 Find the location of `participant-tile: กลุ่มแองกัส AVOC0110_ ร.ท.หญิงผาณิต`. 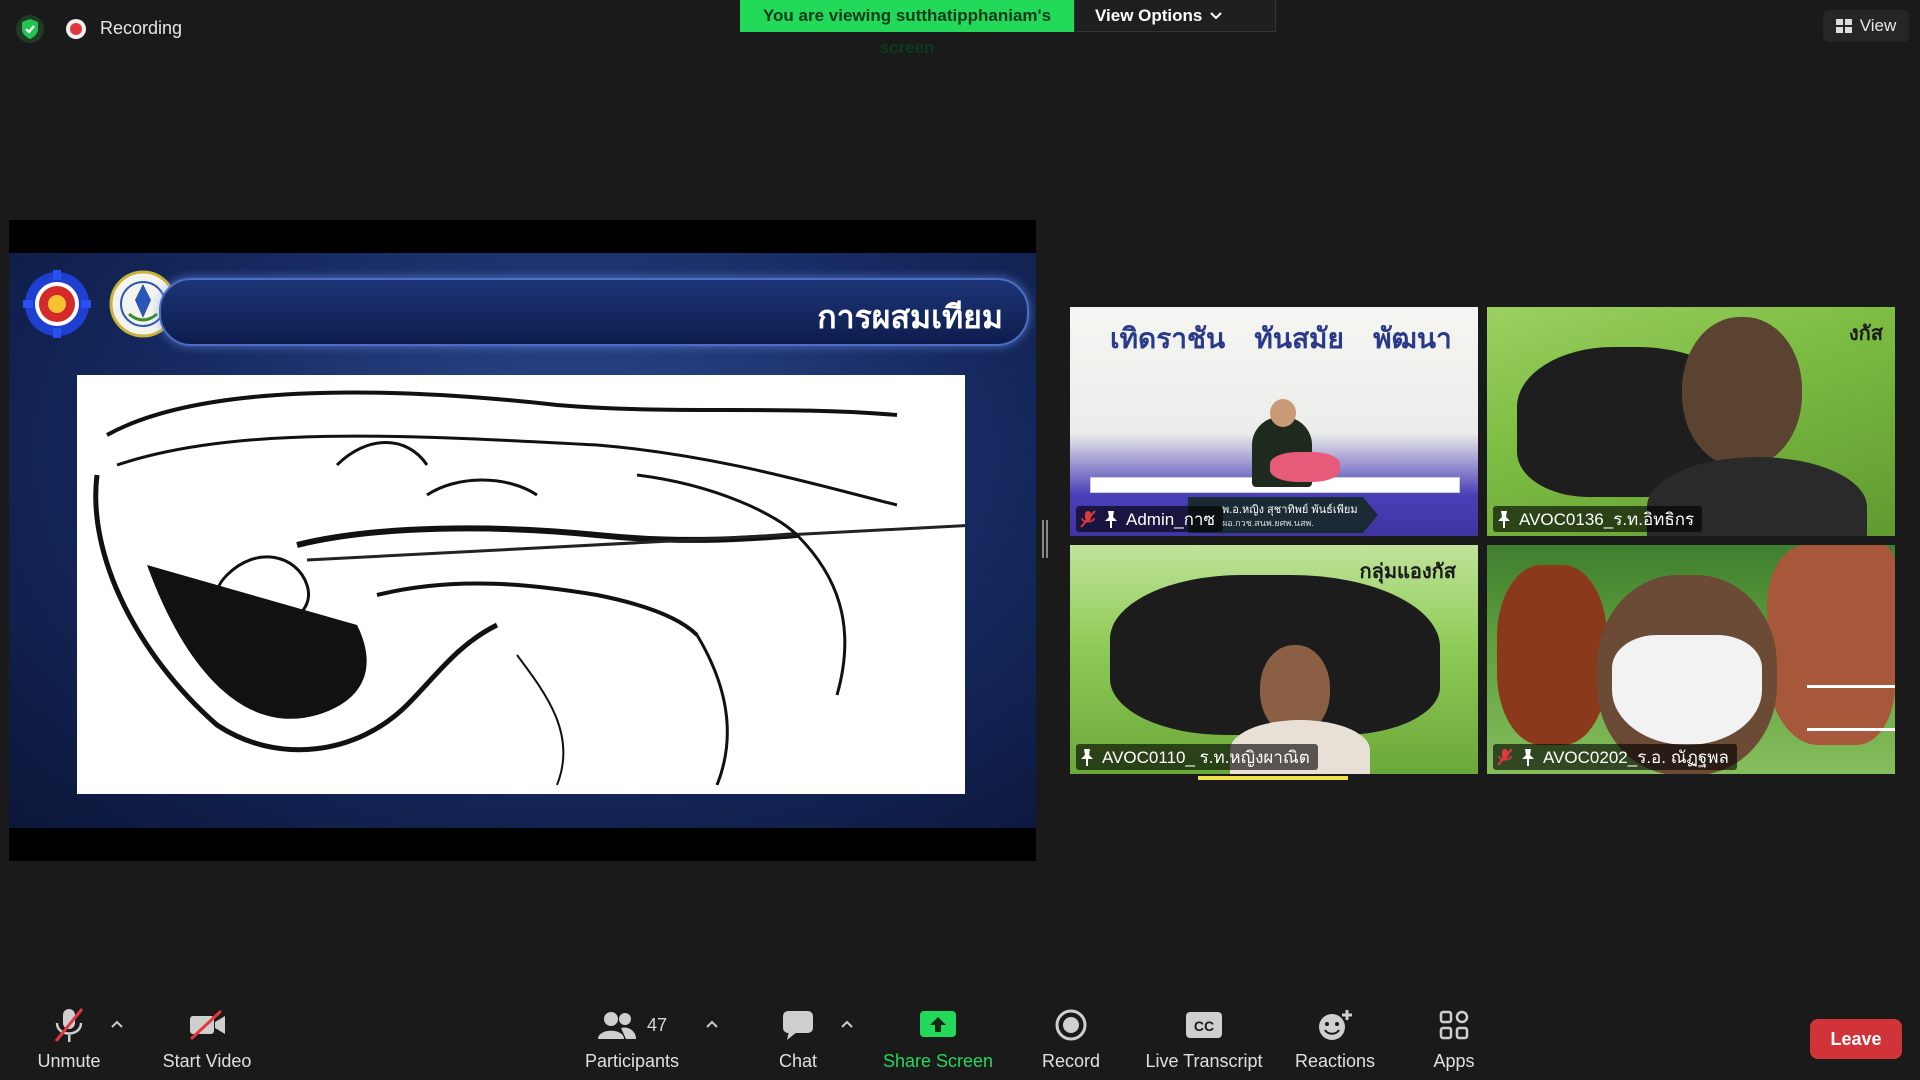

participant-tile: กลุ่มแองกัส AVOC0110_ ร.ท.หญิงผาณิต is located at coordinates (1274, 659).